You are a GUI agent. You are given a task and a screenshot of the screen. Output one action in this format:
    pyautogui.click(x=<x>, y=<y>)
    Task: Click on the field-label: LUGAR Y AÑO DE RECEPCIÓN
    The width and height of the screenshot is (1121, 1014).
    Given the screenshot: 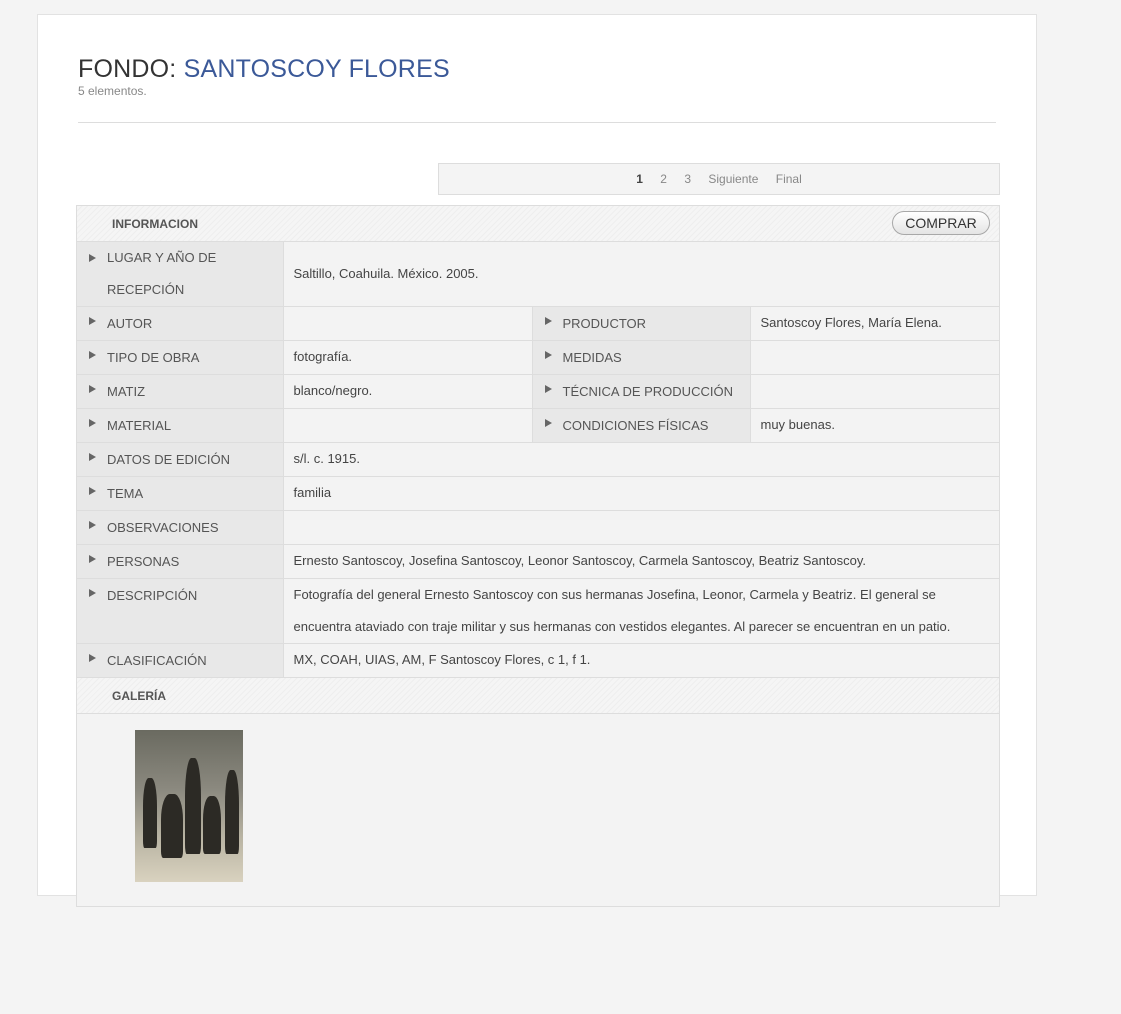 What is the action you would take?
    pyautogui.click(x=180, y=274)
    